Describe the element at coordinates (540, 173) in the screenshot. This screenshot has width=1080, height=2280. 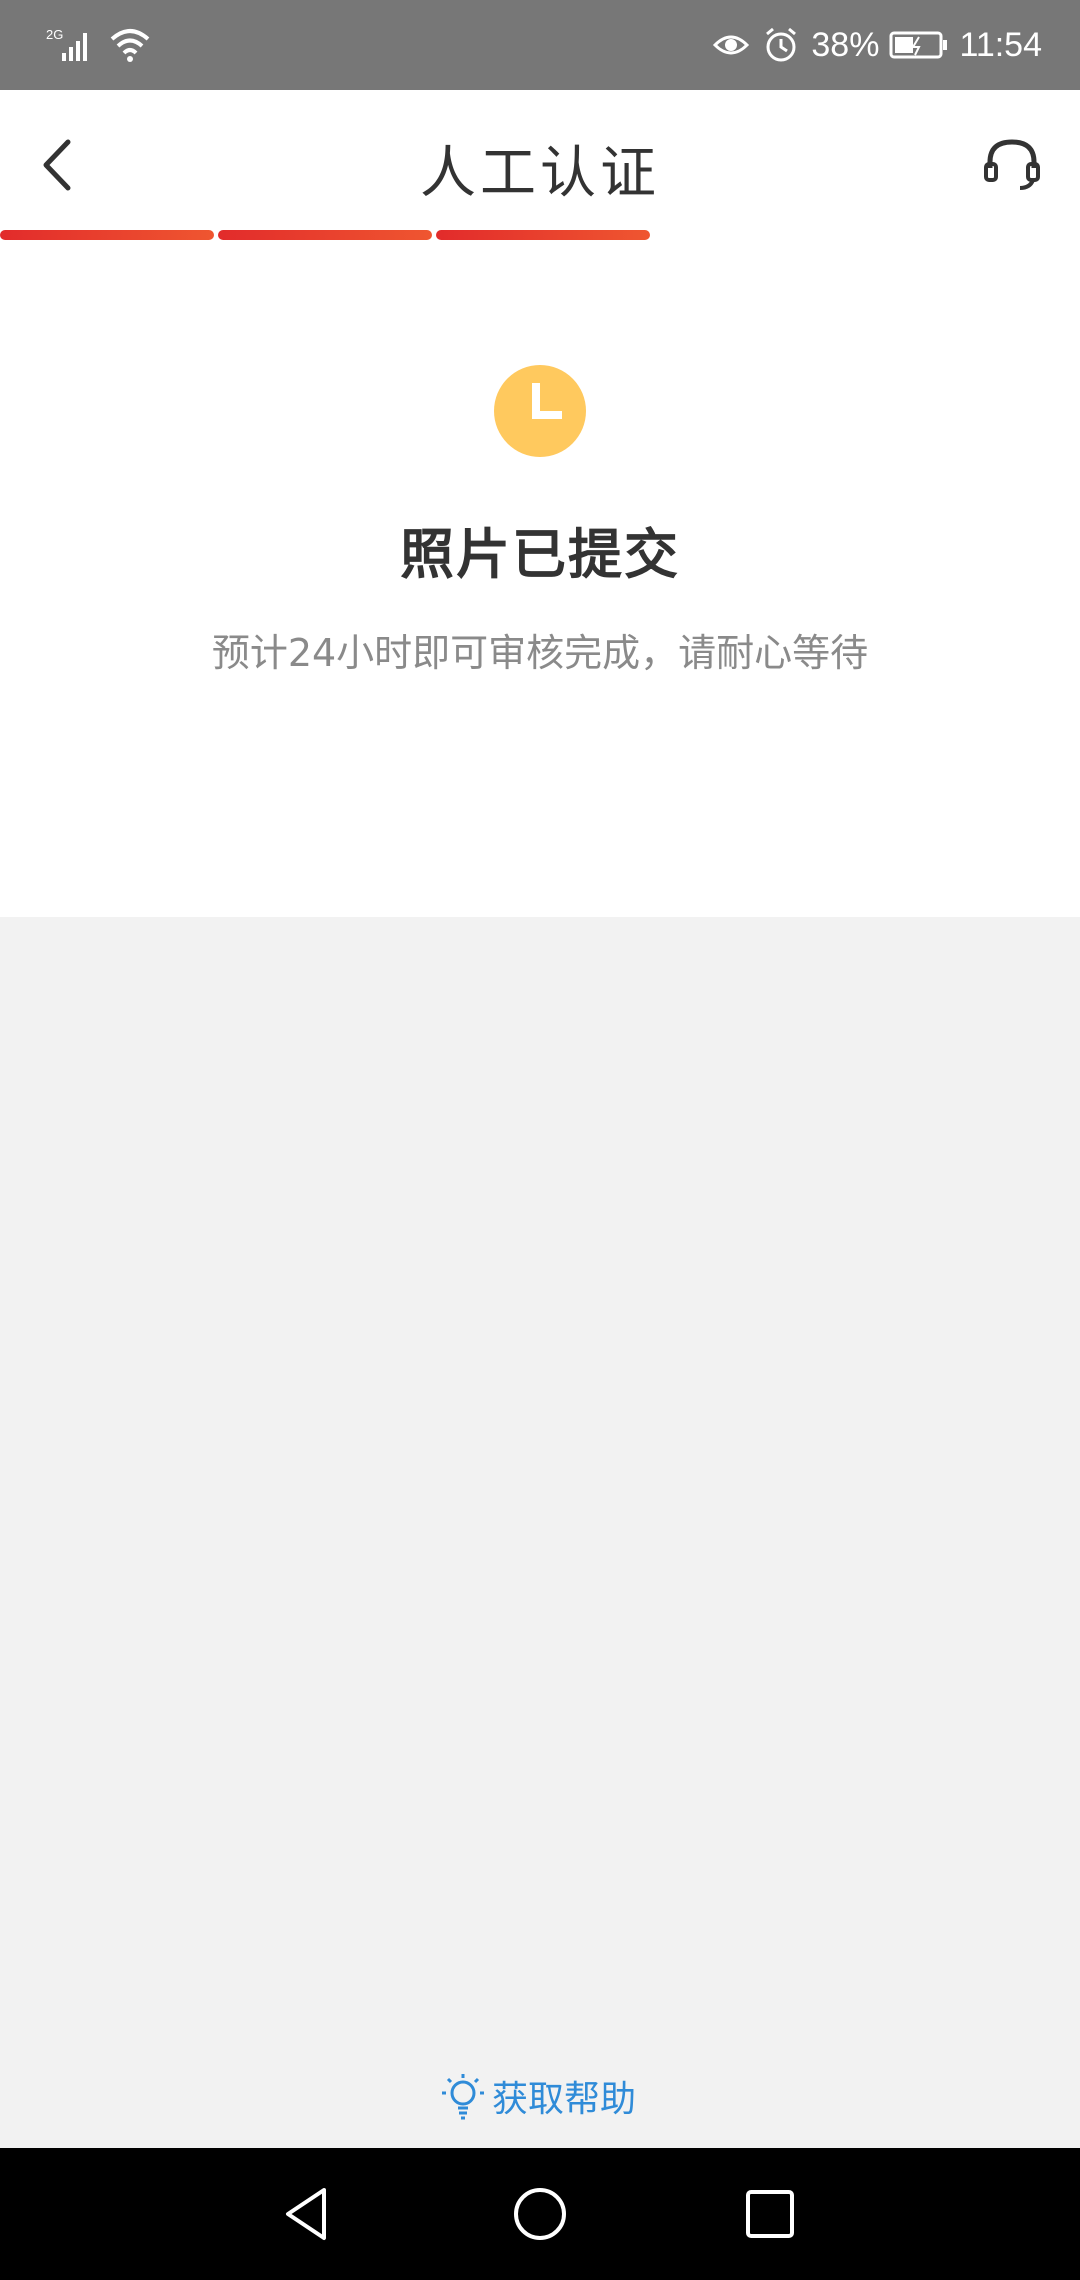
I see `page-title: 人工认证` at that location.